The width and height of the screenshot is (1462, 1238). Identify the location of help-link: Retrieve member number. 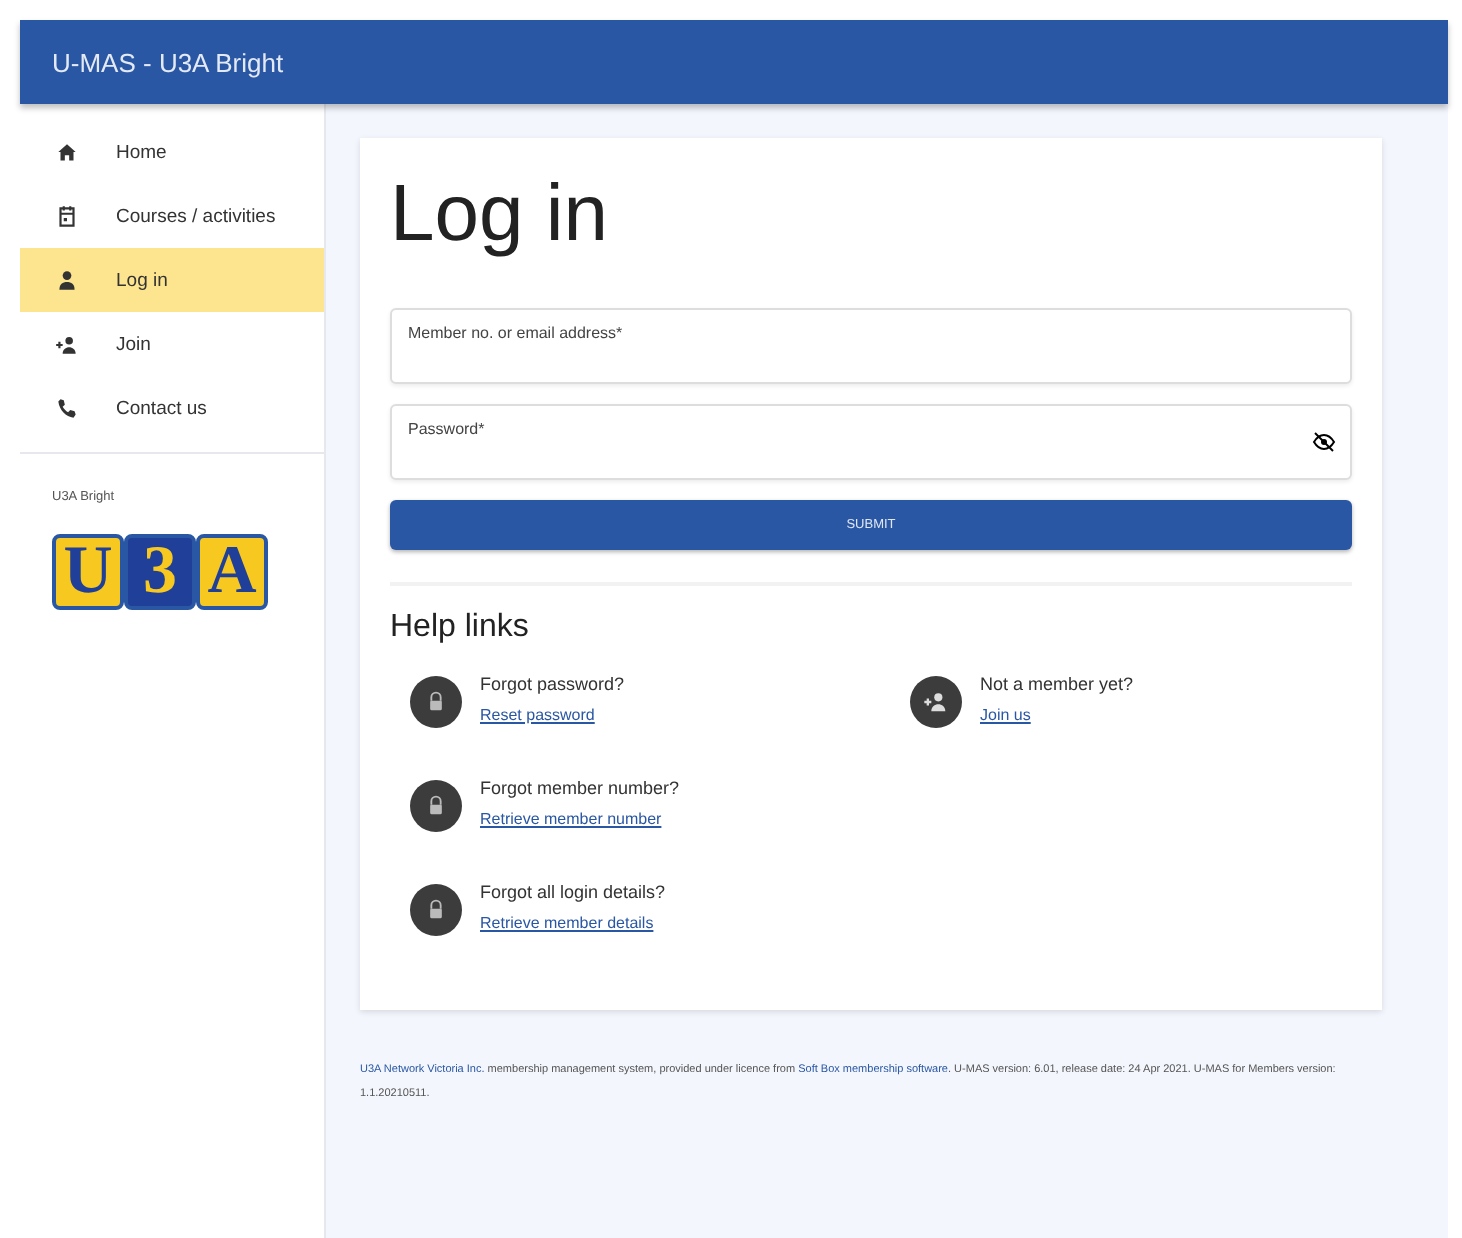
(571, 819).